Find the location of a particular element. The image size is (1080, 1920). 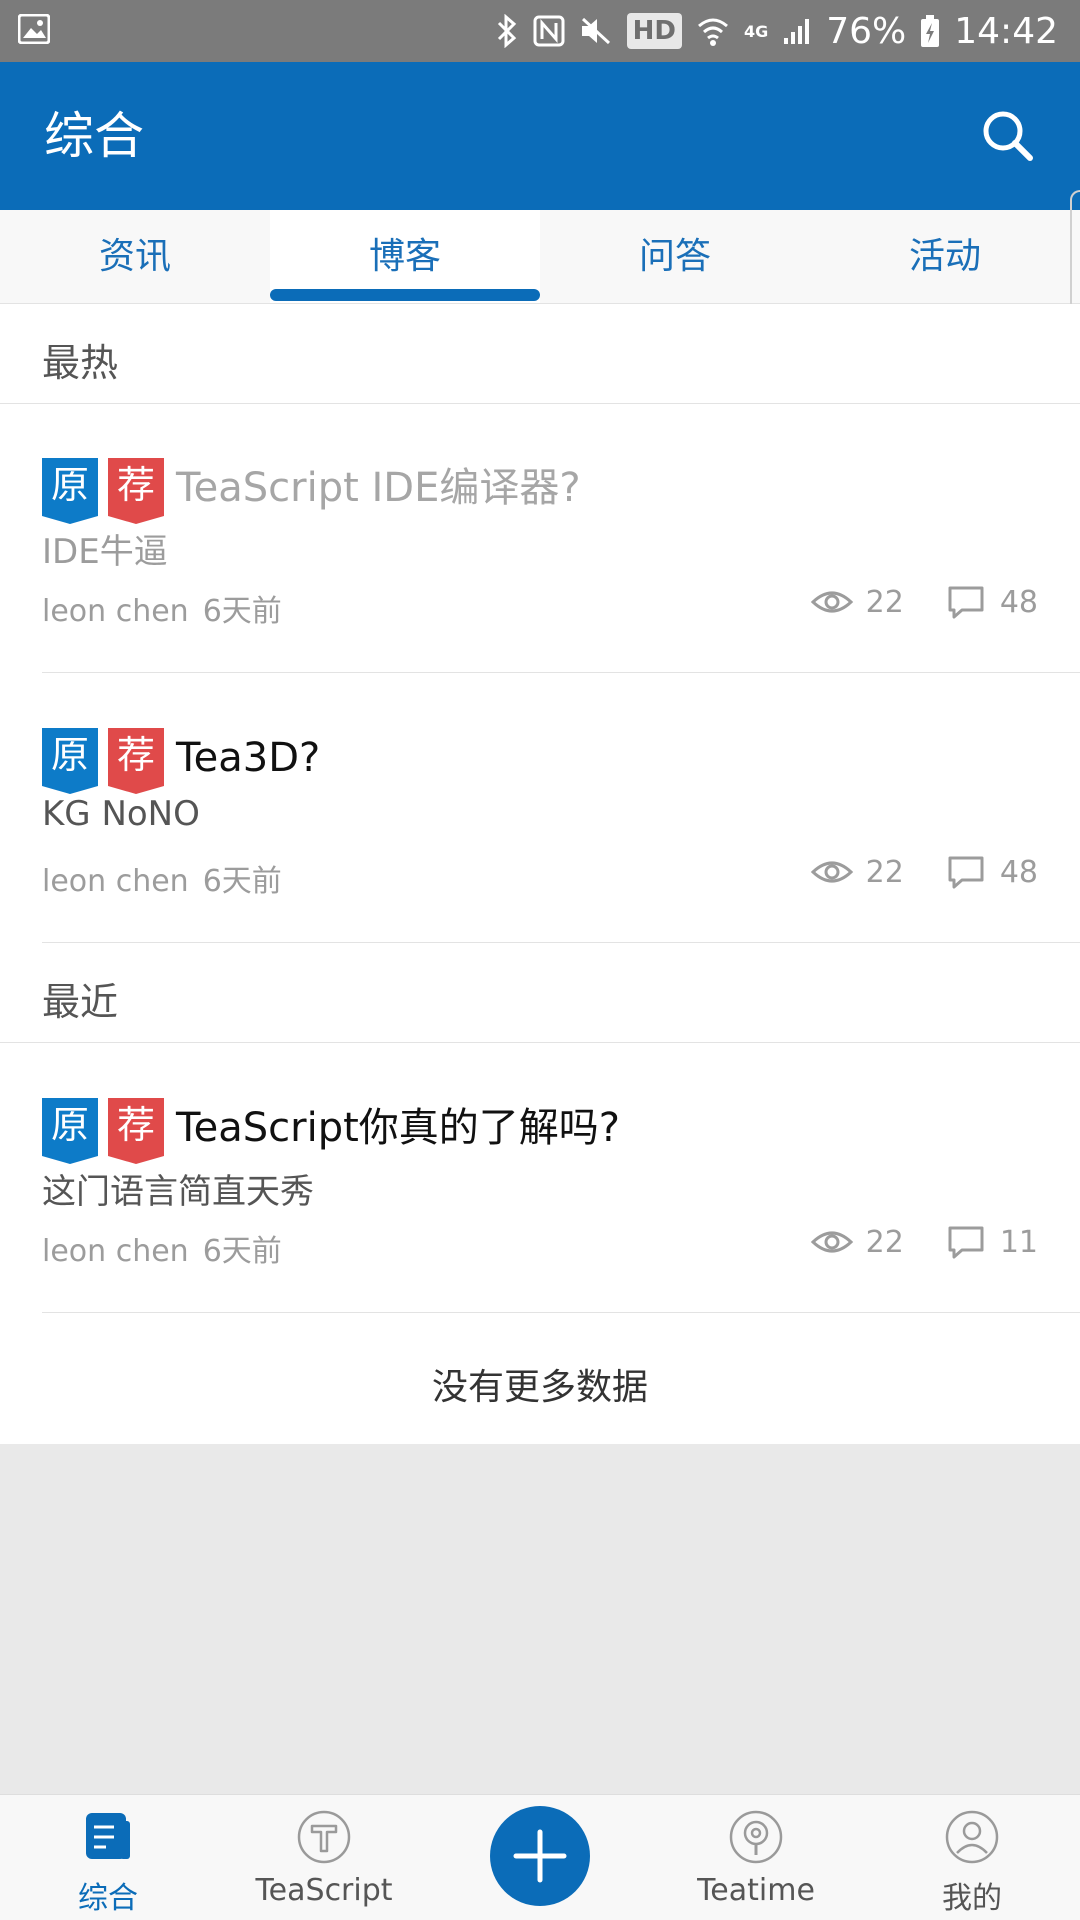

nav-label: 综合 is located at coordinates (108, 1898).